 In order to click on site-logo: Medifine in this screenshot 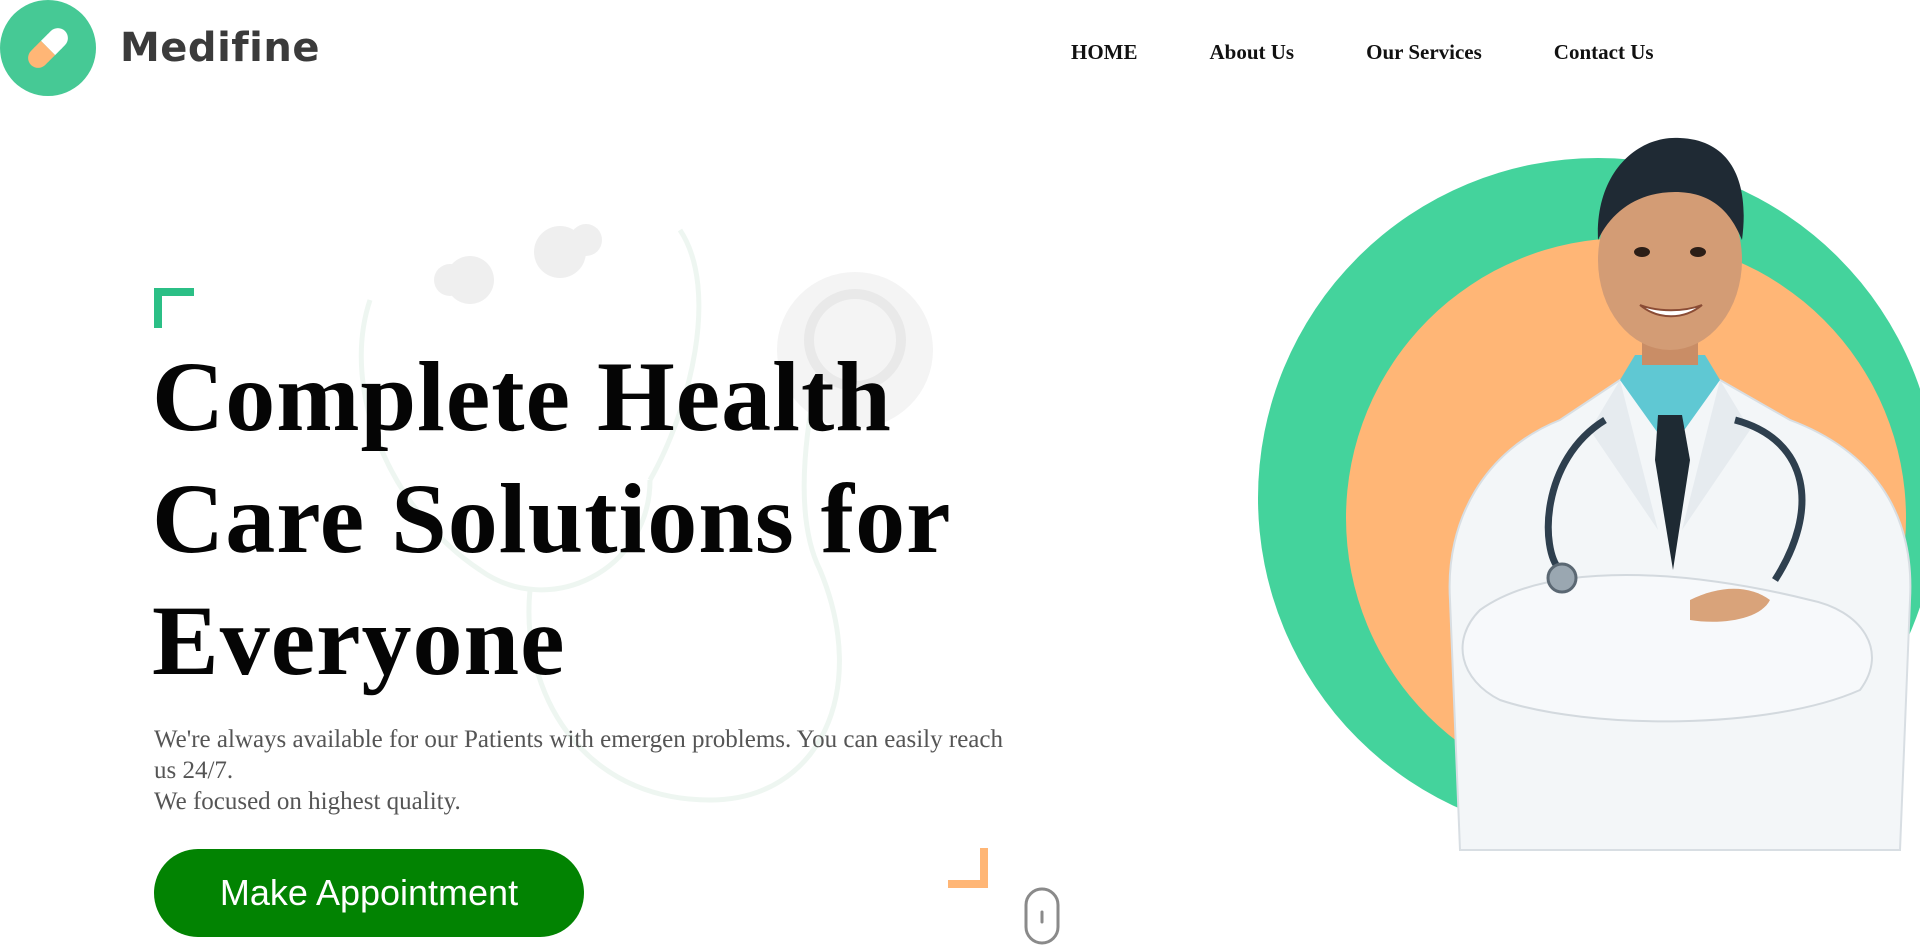, I will do `click(160, 48)`.